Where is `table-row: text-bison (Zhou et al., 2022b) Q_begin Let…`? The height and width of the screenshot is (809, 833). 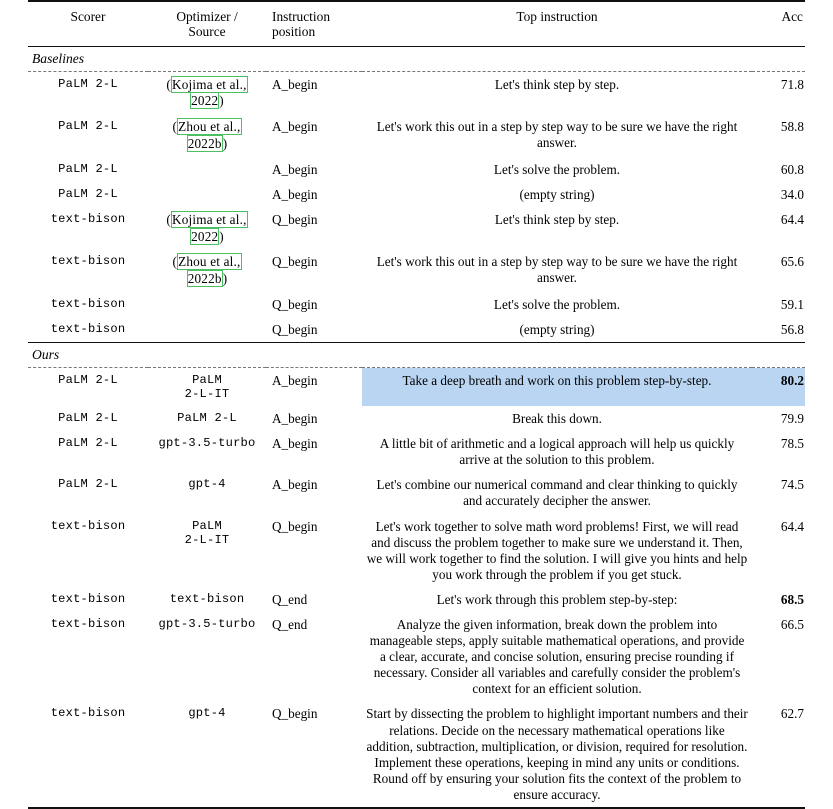
table-row: text-bison (Zhou et al., 2022b) Q_begin Let… is located at coordinates (416, 270).